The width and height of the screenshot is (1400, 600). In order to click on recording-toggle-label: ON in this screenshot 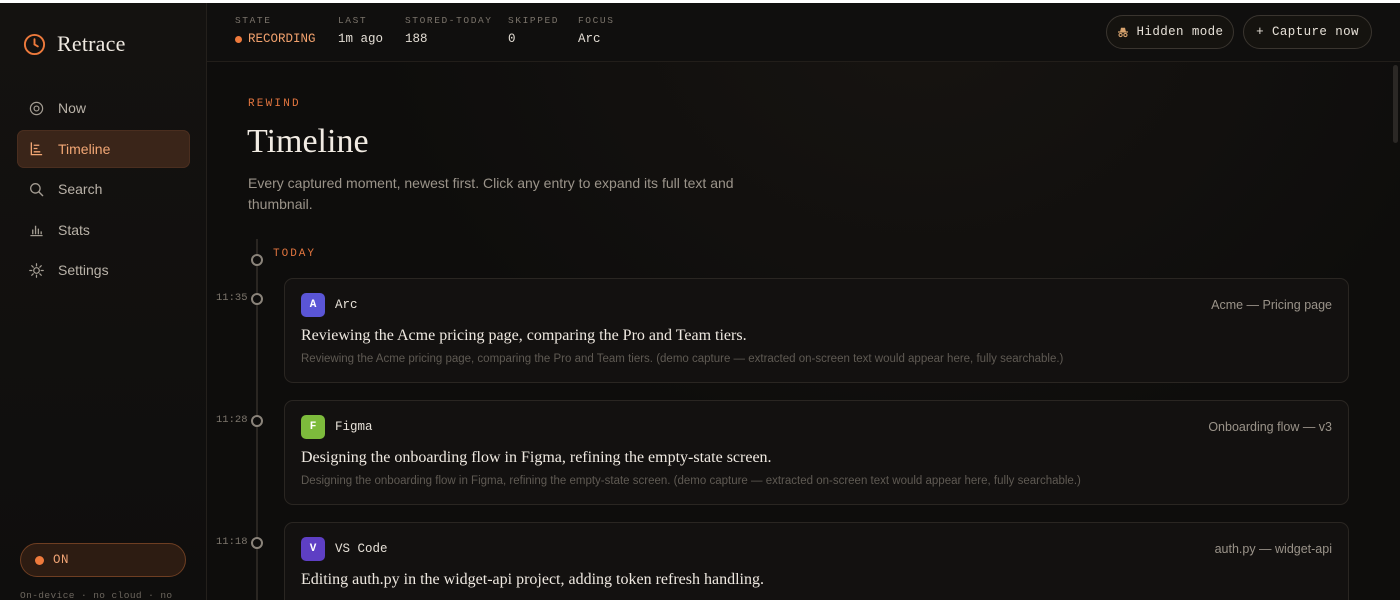, I will do `click(61, 560)`.